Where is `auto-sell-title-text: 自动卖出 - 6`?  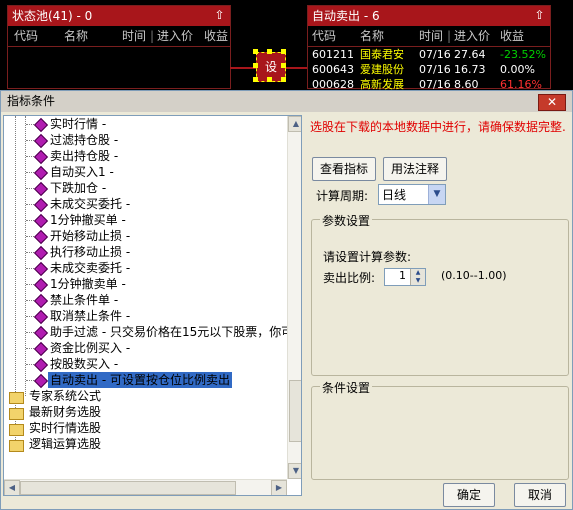 auto-sell-title-text: 自动卖出 - 6 is located at coordinates (346, 16).